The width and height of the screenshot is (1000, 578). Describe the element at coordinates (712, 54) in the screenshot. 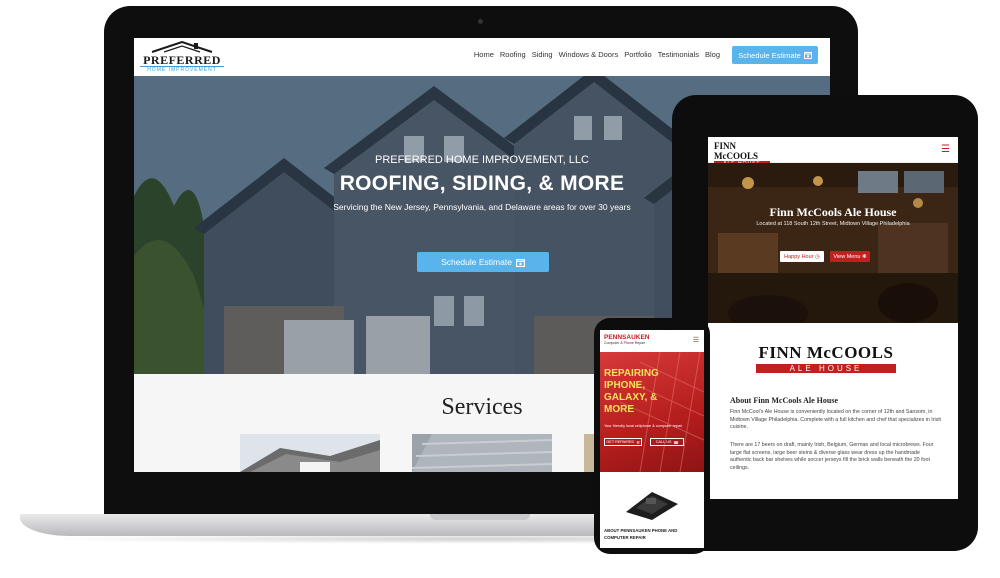

I see `menu-item-blog: Blog` at that location.